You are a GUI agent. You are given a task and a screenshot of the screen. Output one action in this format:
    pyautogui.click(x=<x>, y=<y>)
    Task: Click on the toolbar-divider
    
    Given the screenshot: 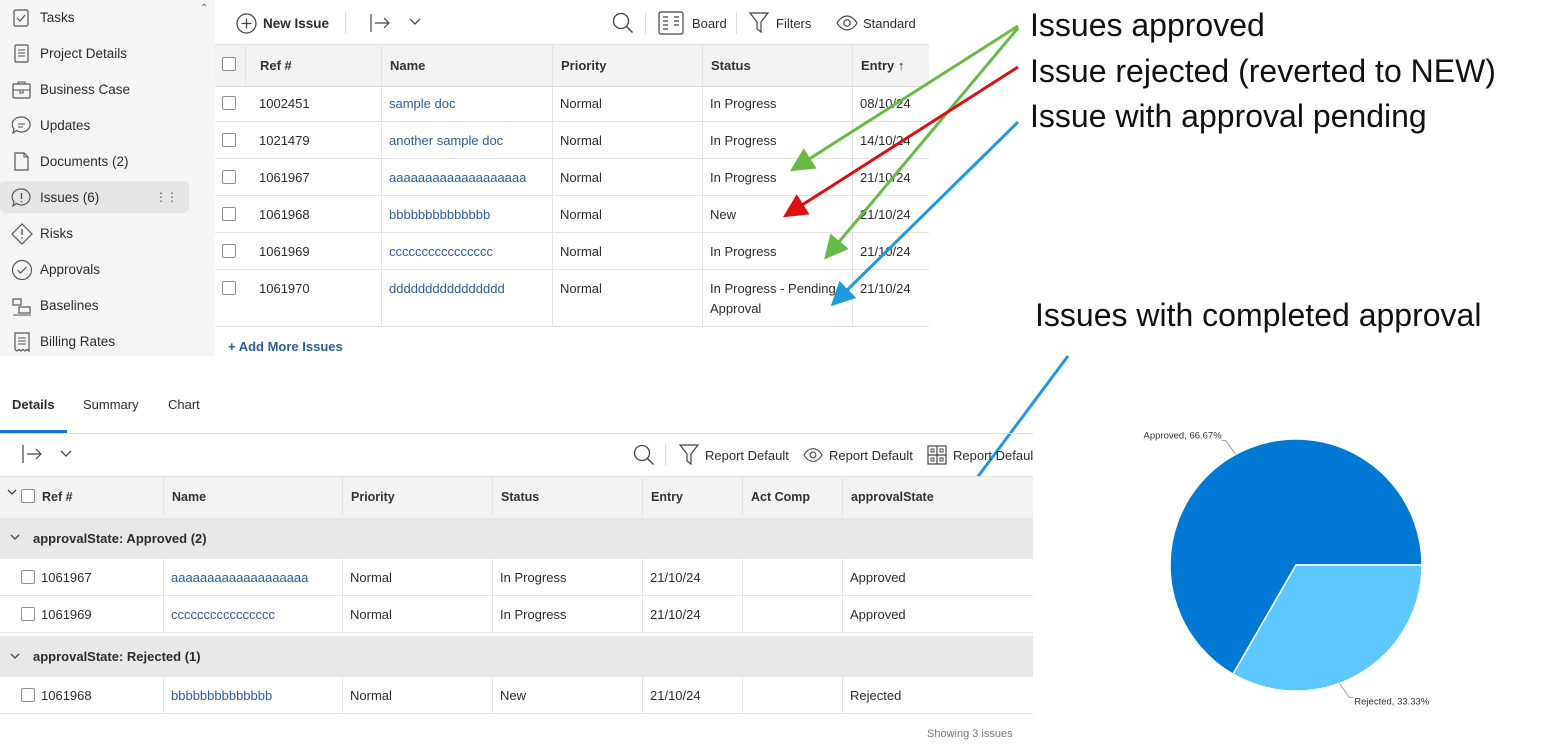 What is the action you would take?
    pyautogui.click(x=665, y=455)
    